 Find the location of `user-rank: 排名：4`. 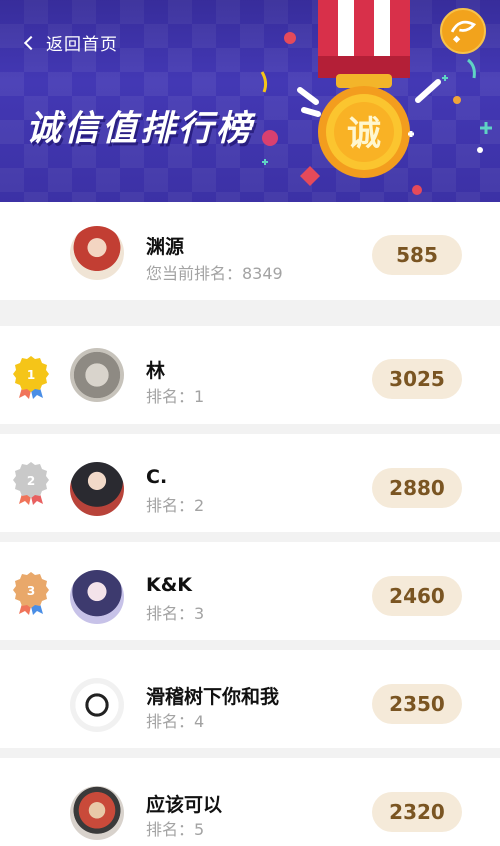

user-rank: 排名：4 is located at coordinates (175, 721).